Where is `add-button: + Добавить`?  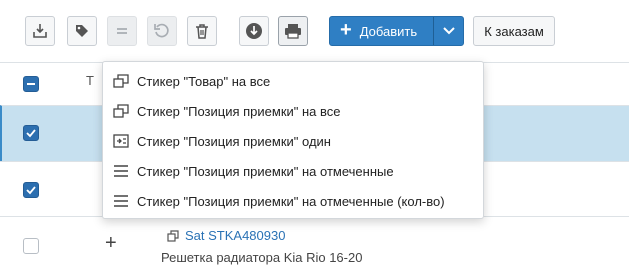 add-button: + Добавить is located at coordinates (382, 31).